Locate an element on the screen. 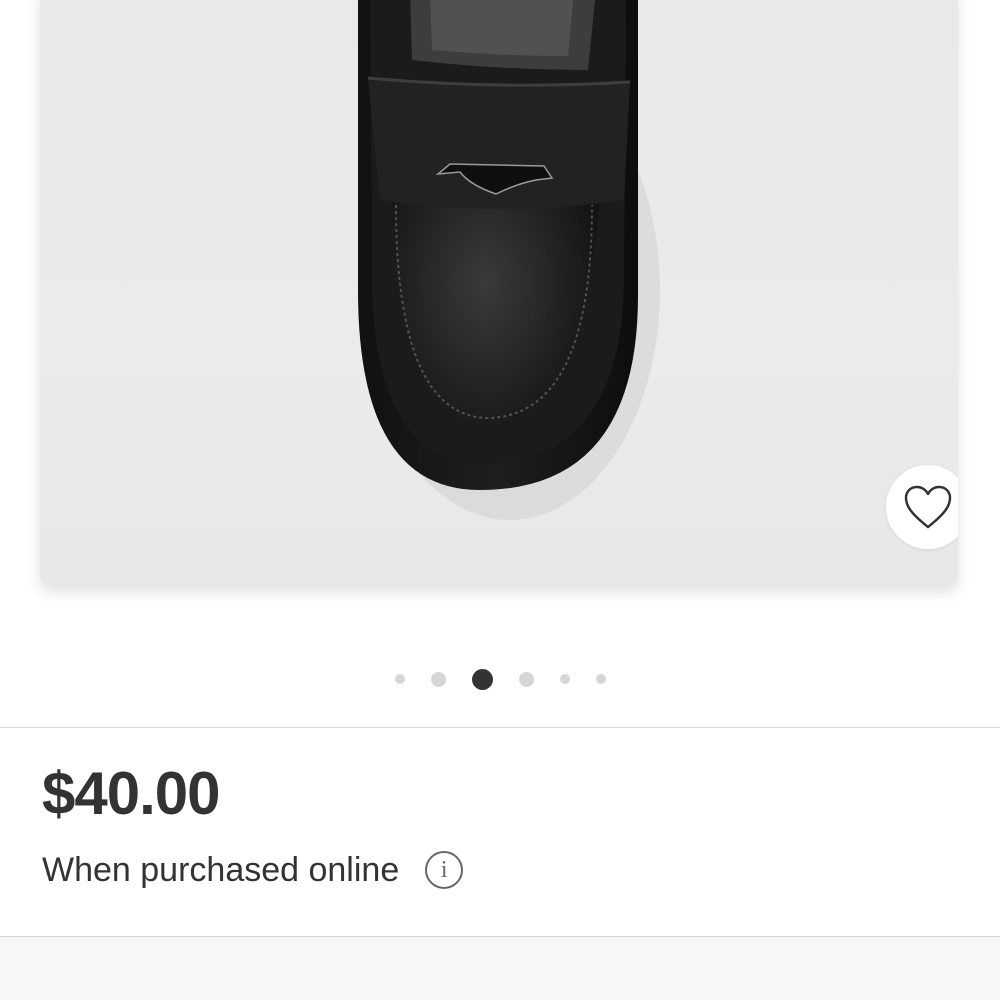 The image size is (1000, 1000). carousel-dot-active is located at coordinates (482, 679).